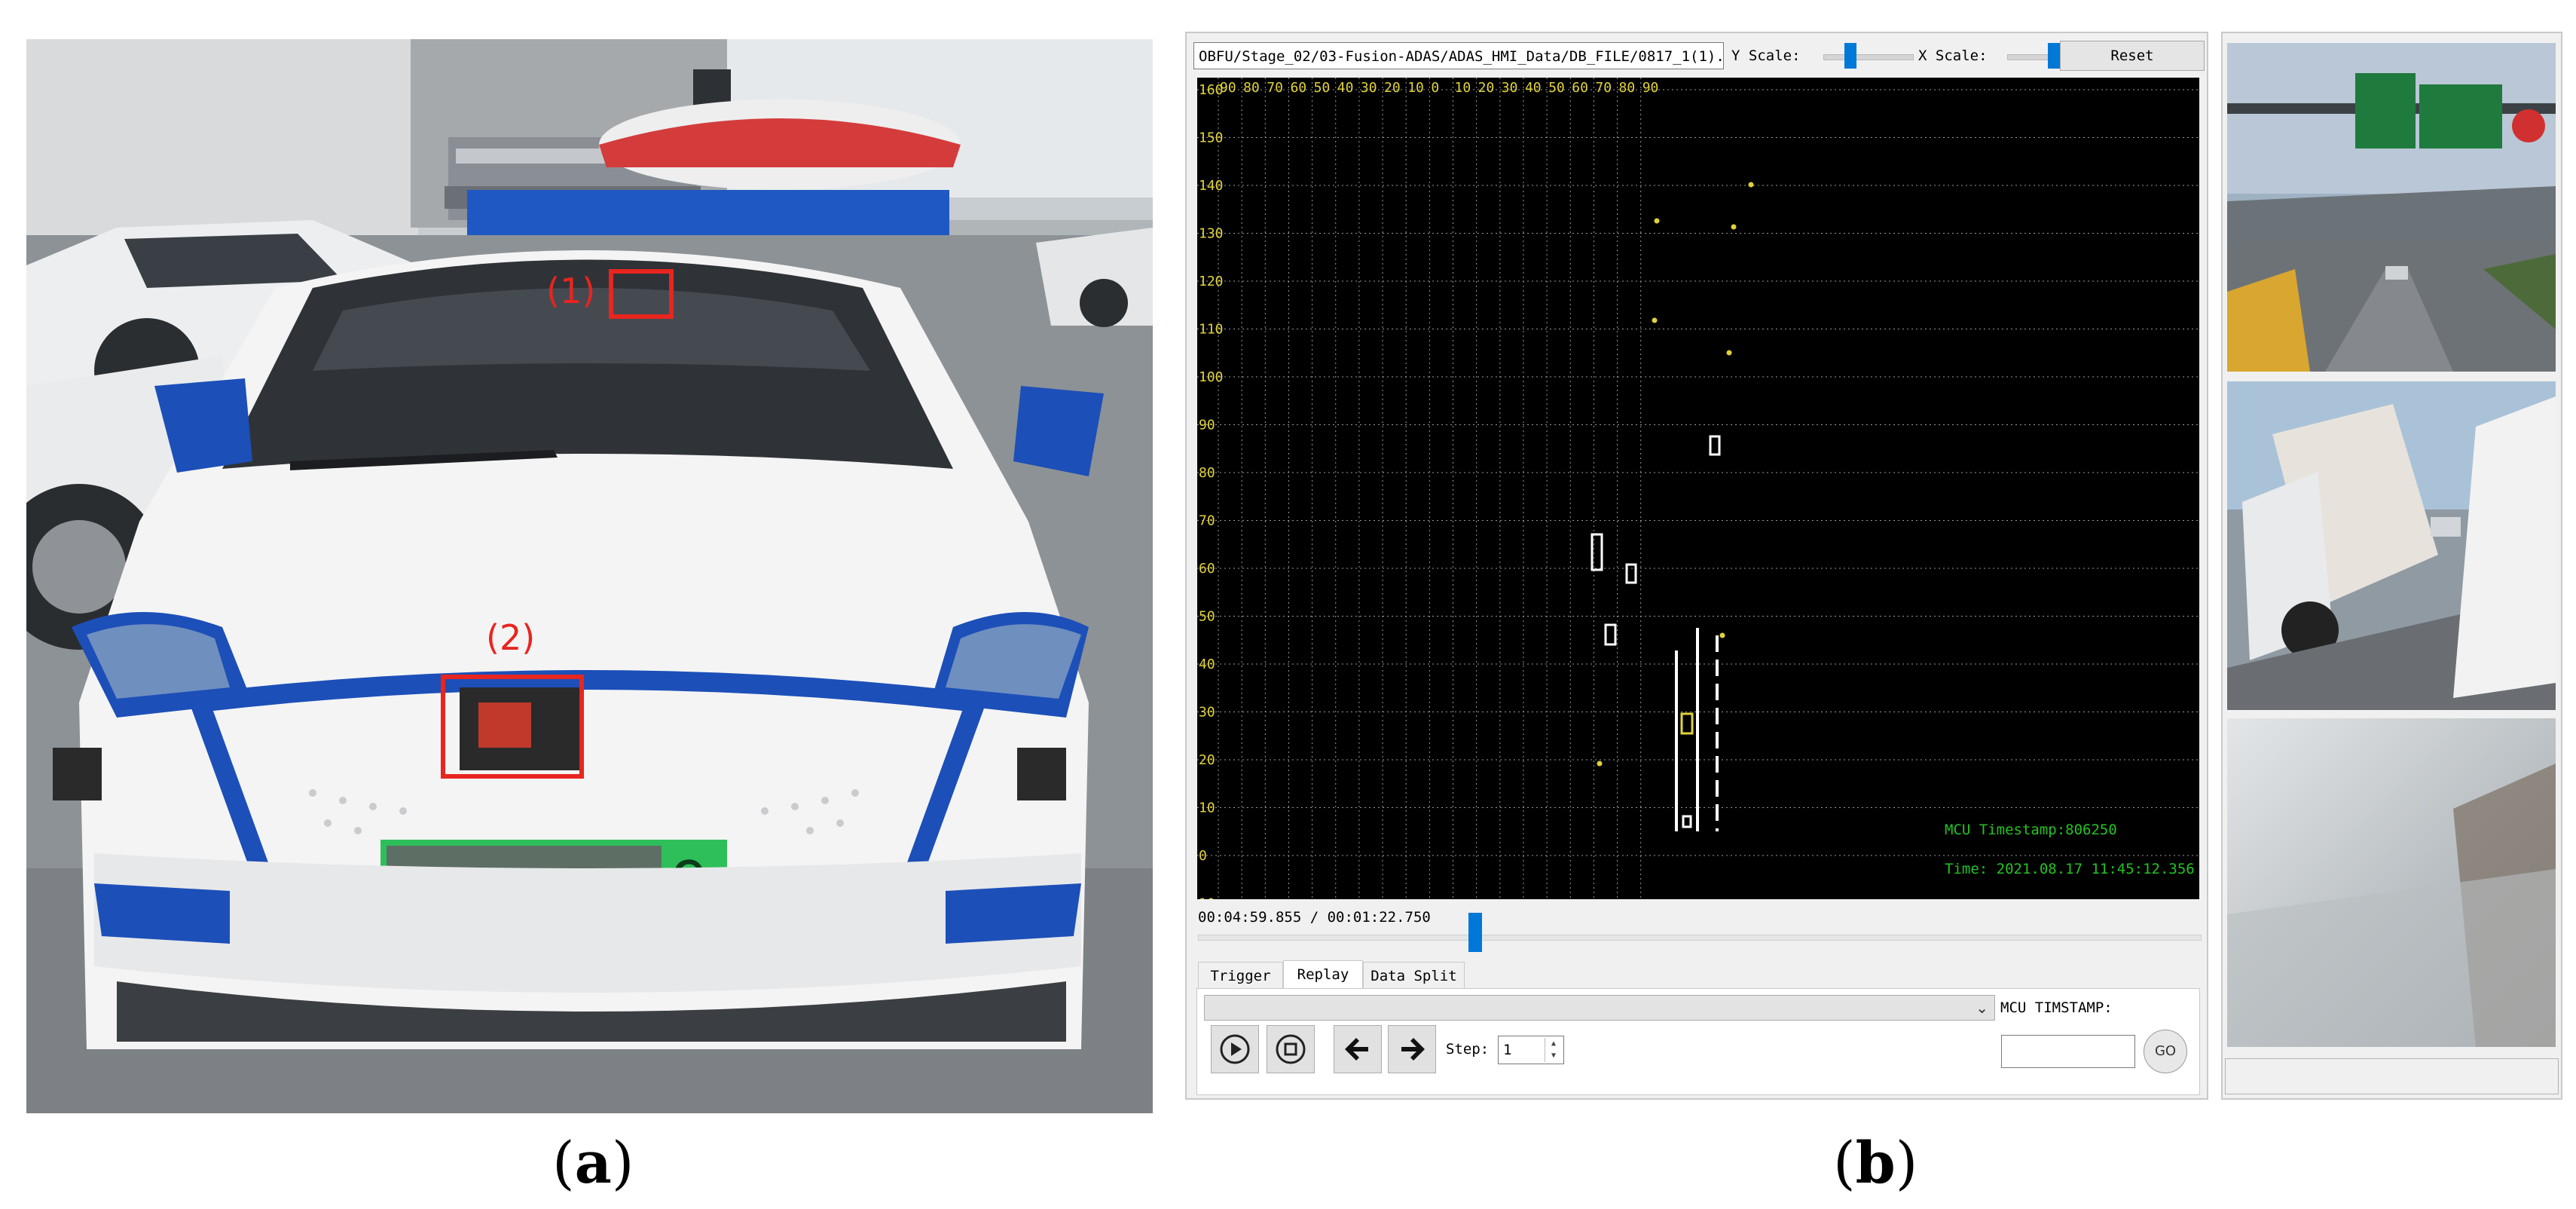 The height and width of the screenshot is (1209, 2576). What do you see at coordinates (593, 1163) in the screenshot?
I see `caption-a: (a)` at bounding box center [593, 1163].